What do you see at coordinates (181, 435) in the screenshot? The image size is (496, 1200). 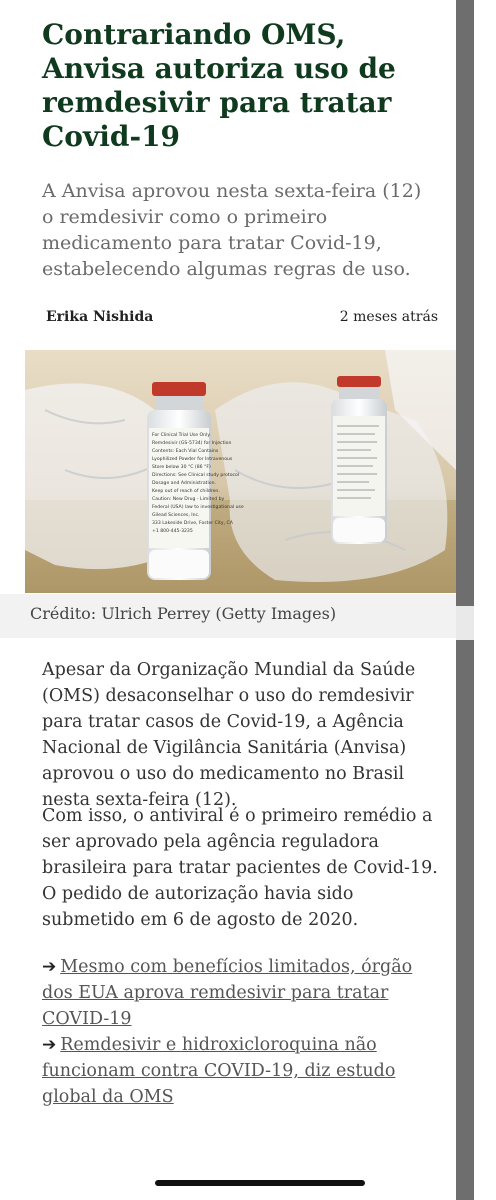 I see `vial-label-line: For Clinical Trial Use Only` at bounding box center [181, 435].